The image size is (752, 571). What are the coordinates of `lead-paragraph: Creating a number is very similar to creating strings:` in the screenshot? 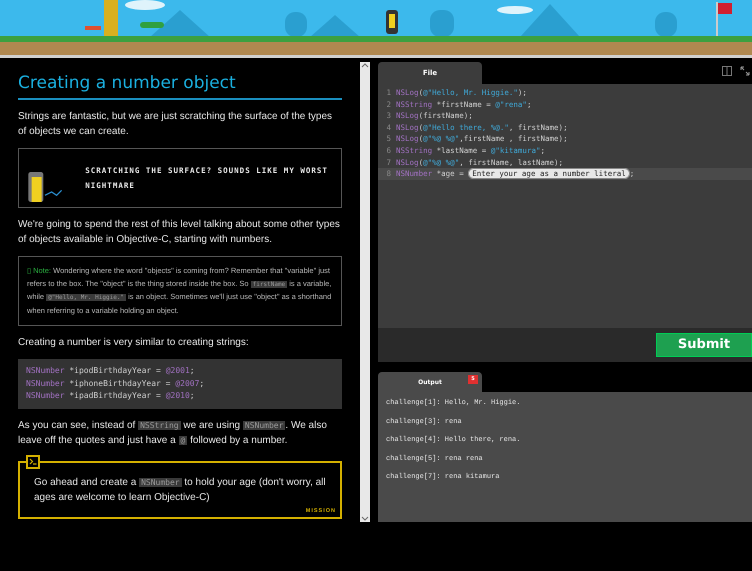 It's located at (134, 343).